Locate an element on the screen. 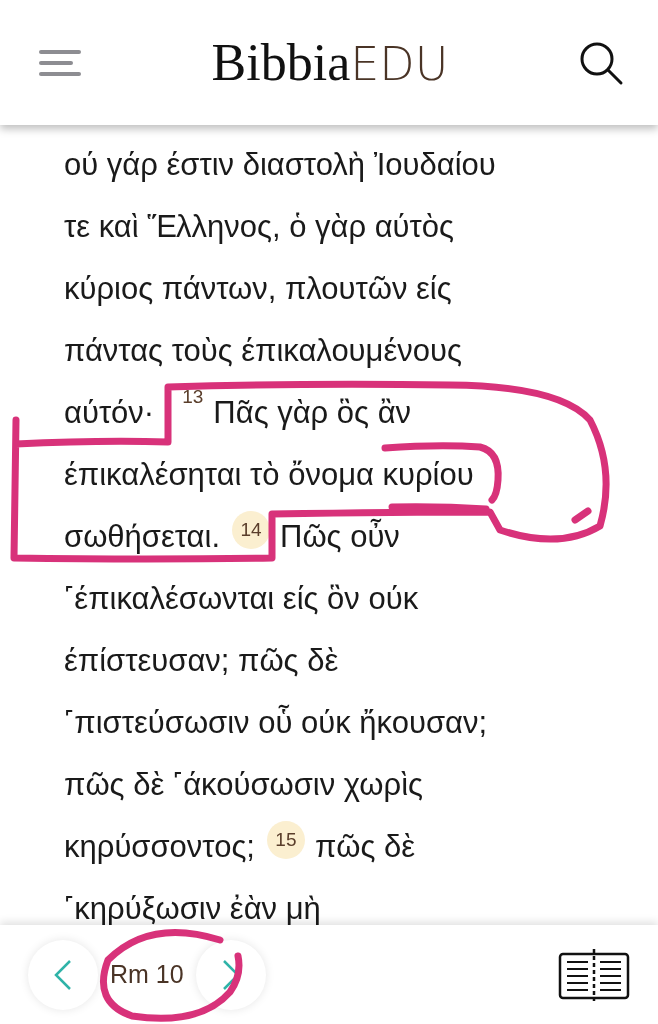  verse-number: 13 is located at coordinates (193, 397).